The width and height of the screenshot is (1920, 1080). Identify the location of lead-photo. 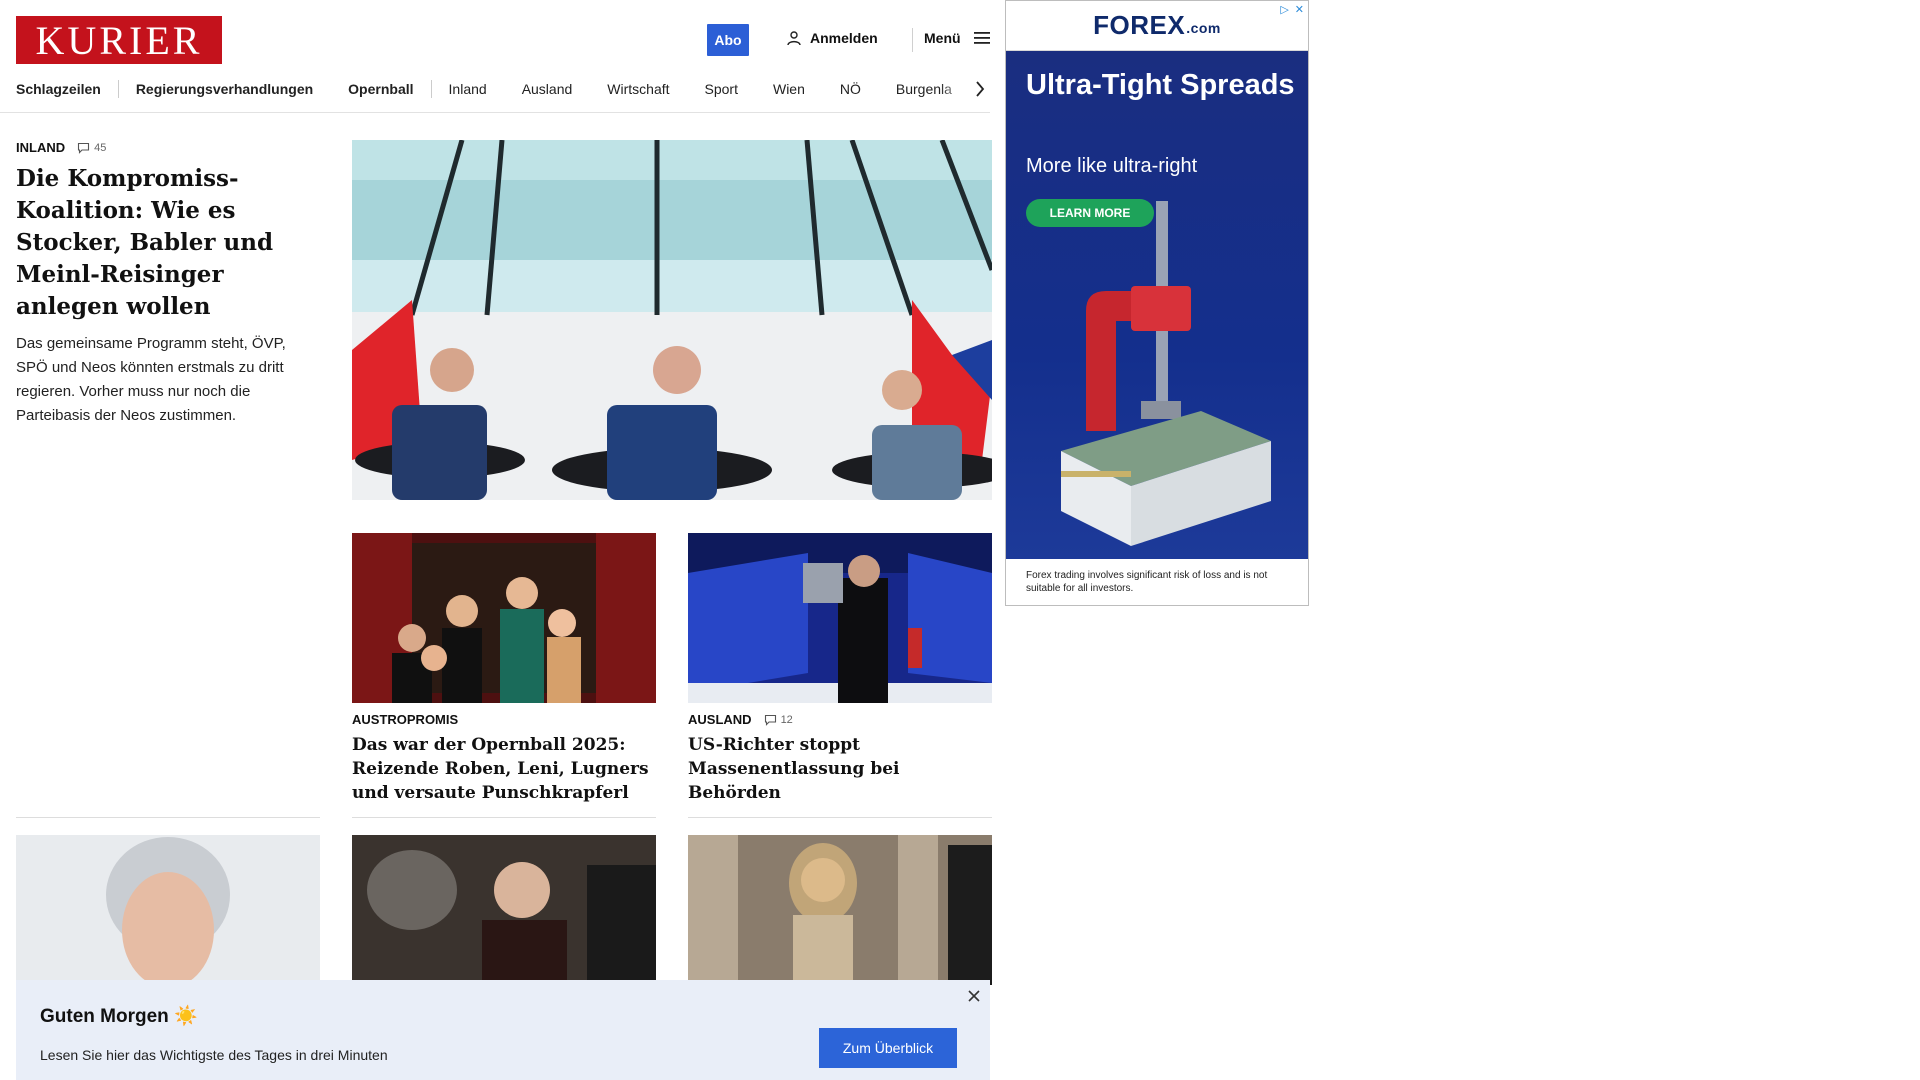
(672, 320).